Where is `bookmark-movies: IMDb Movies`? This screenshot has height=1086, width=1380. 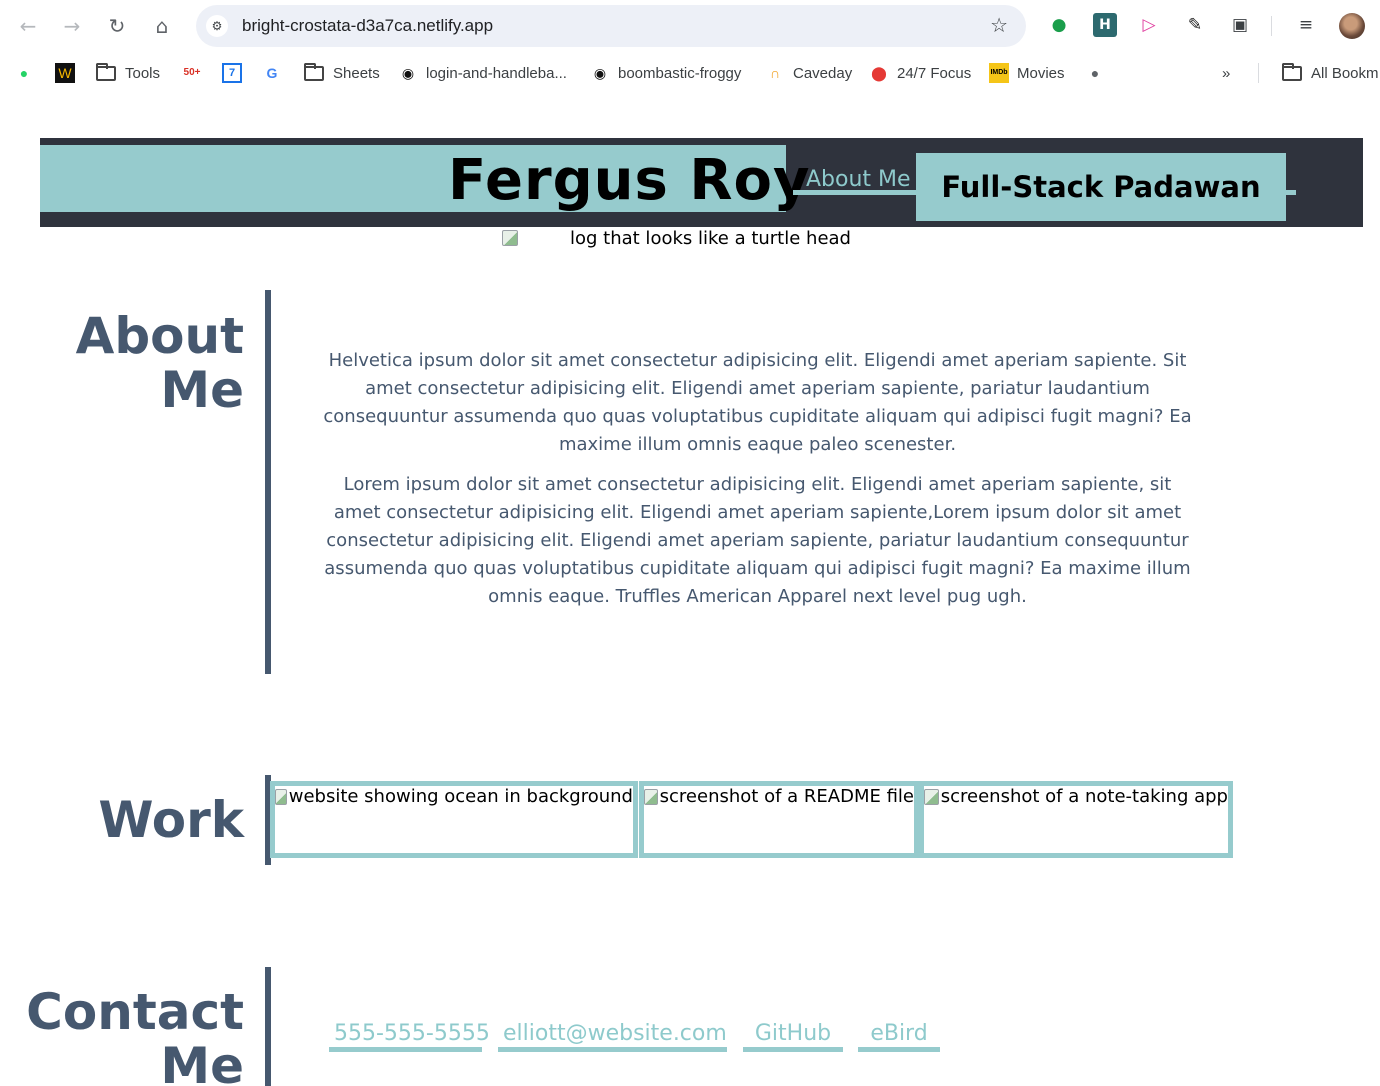 bookmark-movies: IMDb Movies is located at coordinates (1027, 73).